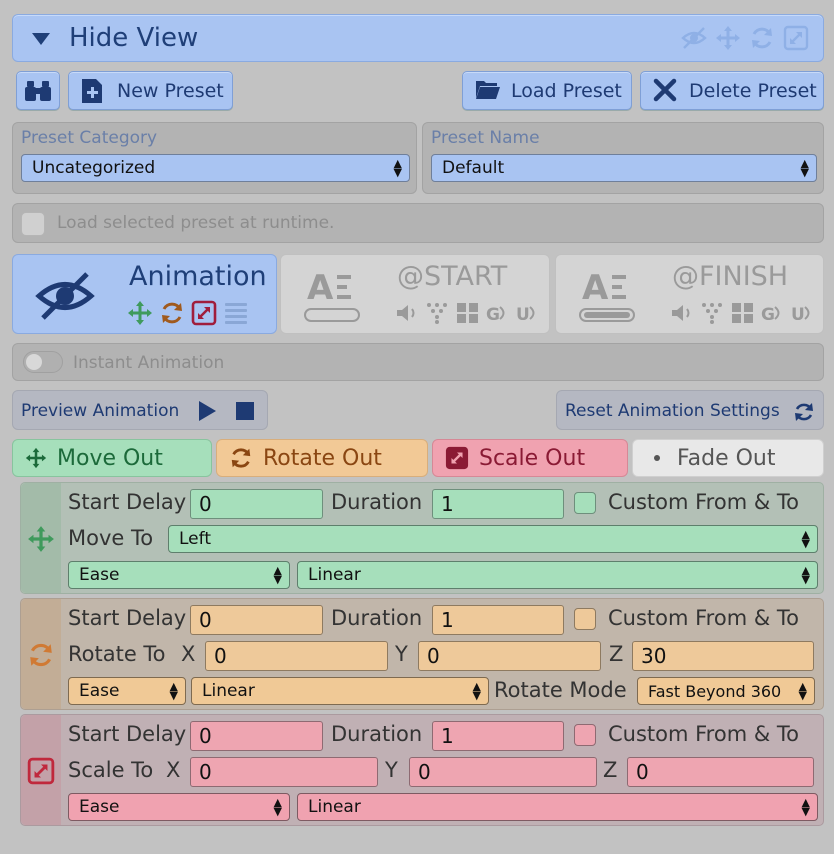 The image size is (834, 854). What do you see at coordinates (207, 411) in the screenshot?
I see `play-icon` at bounding box center [207, 411].